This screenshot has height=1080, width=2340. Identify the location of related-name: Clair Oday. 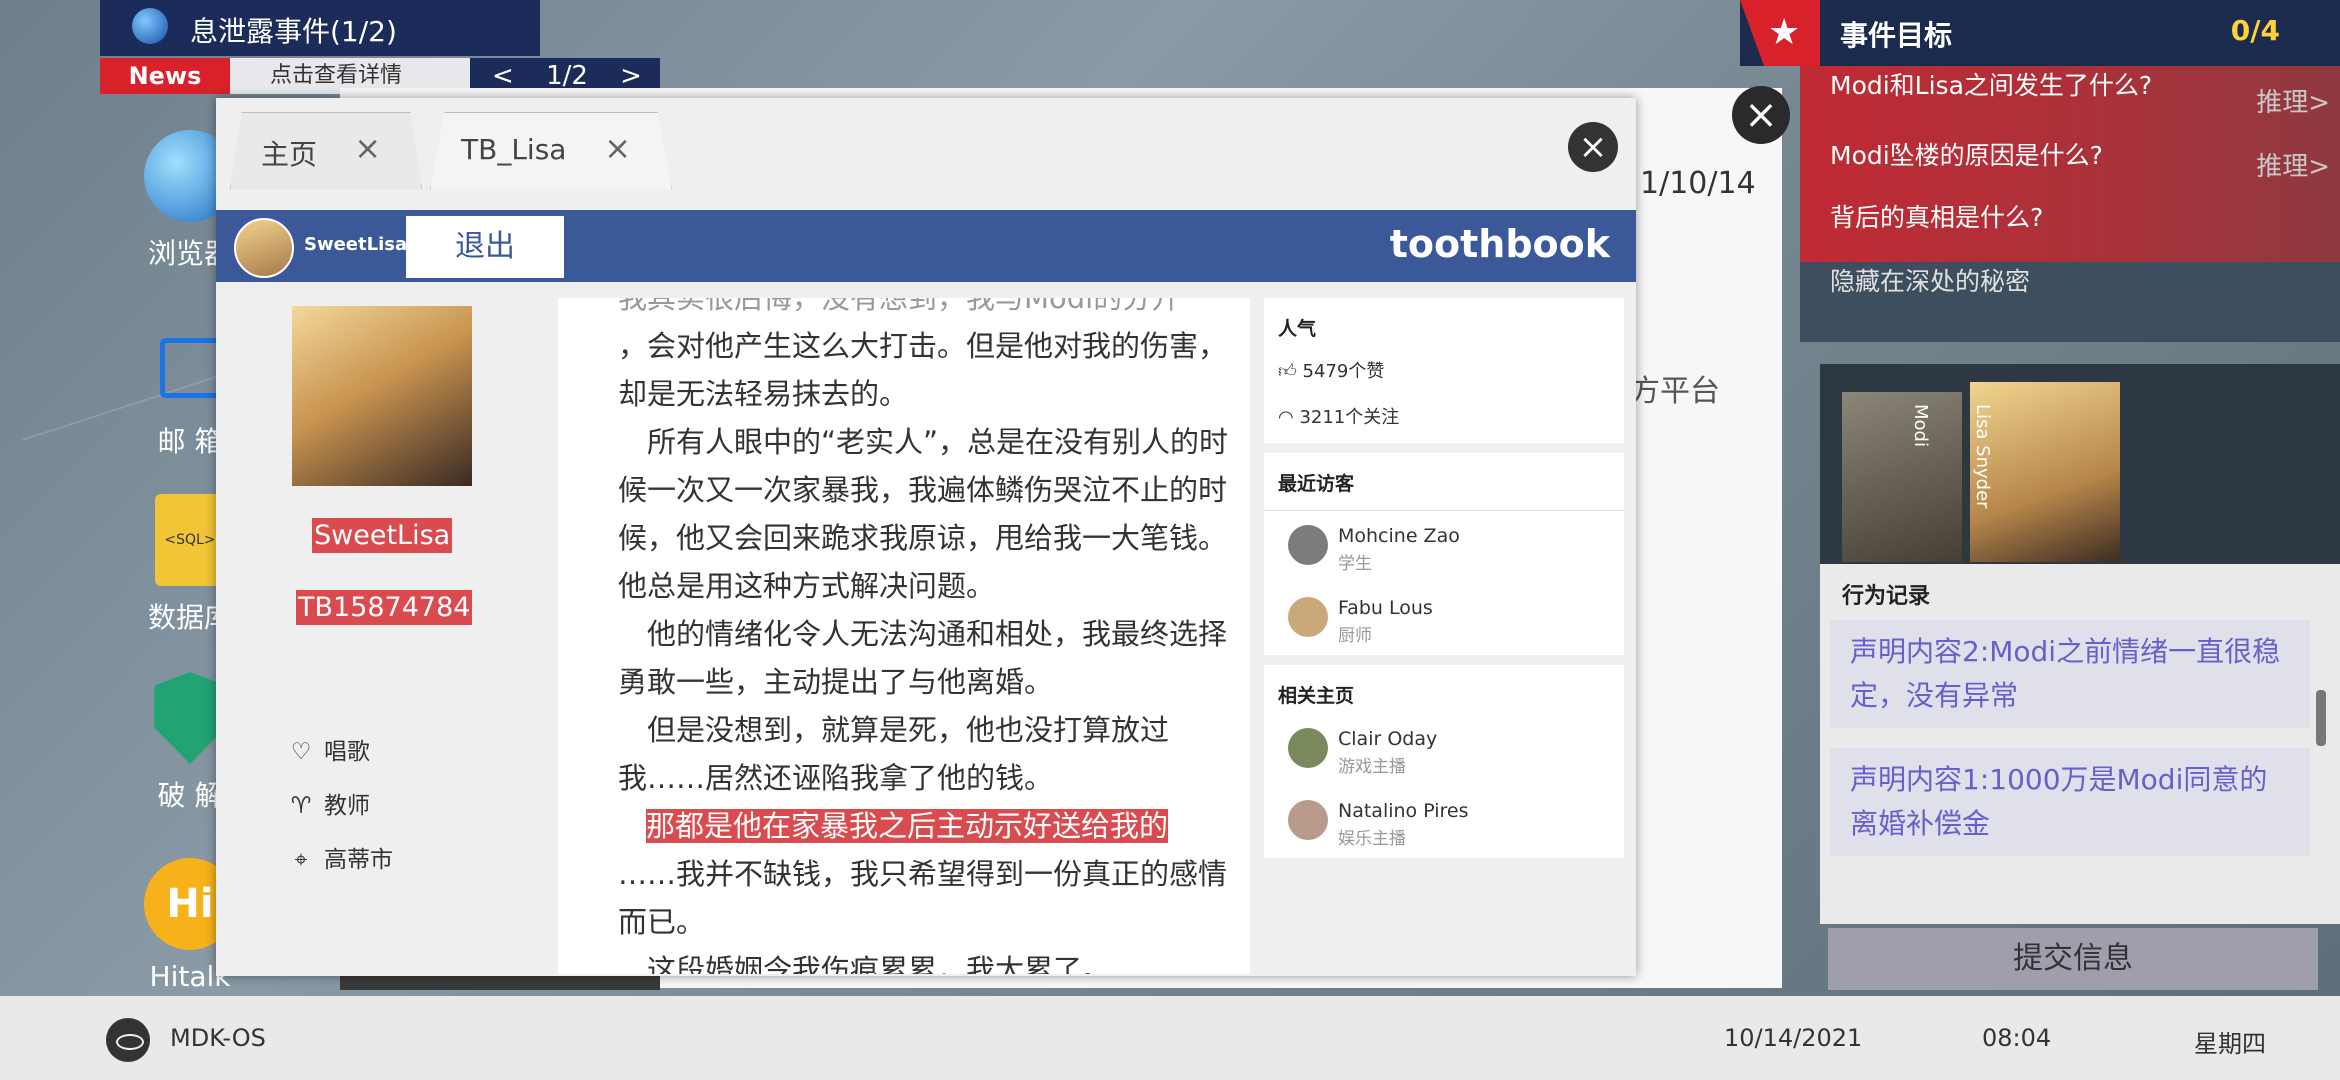
(1388, 739).